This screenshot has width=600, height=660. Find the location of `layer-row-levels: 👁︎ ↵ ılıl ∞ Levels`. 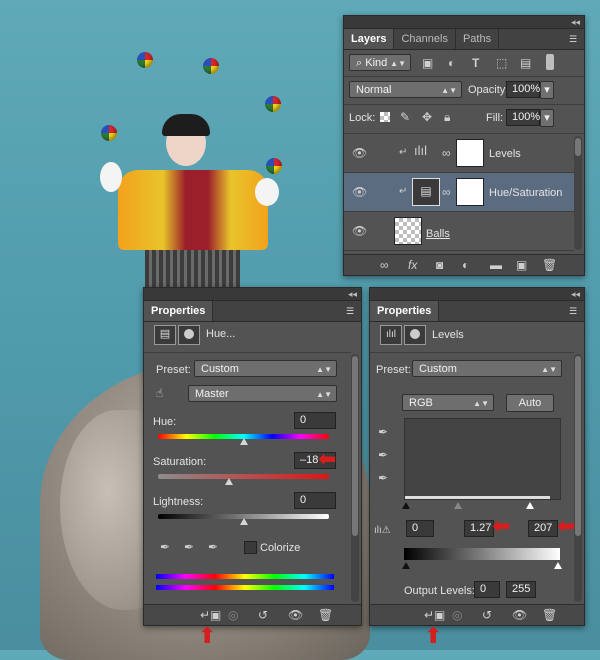

layer-row-levels: 👁︎ ↵ ılıl ∞ Levels is located at coordinates (459, 153).